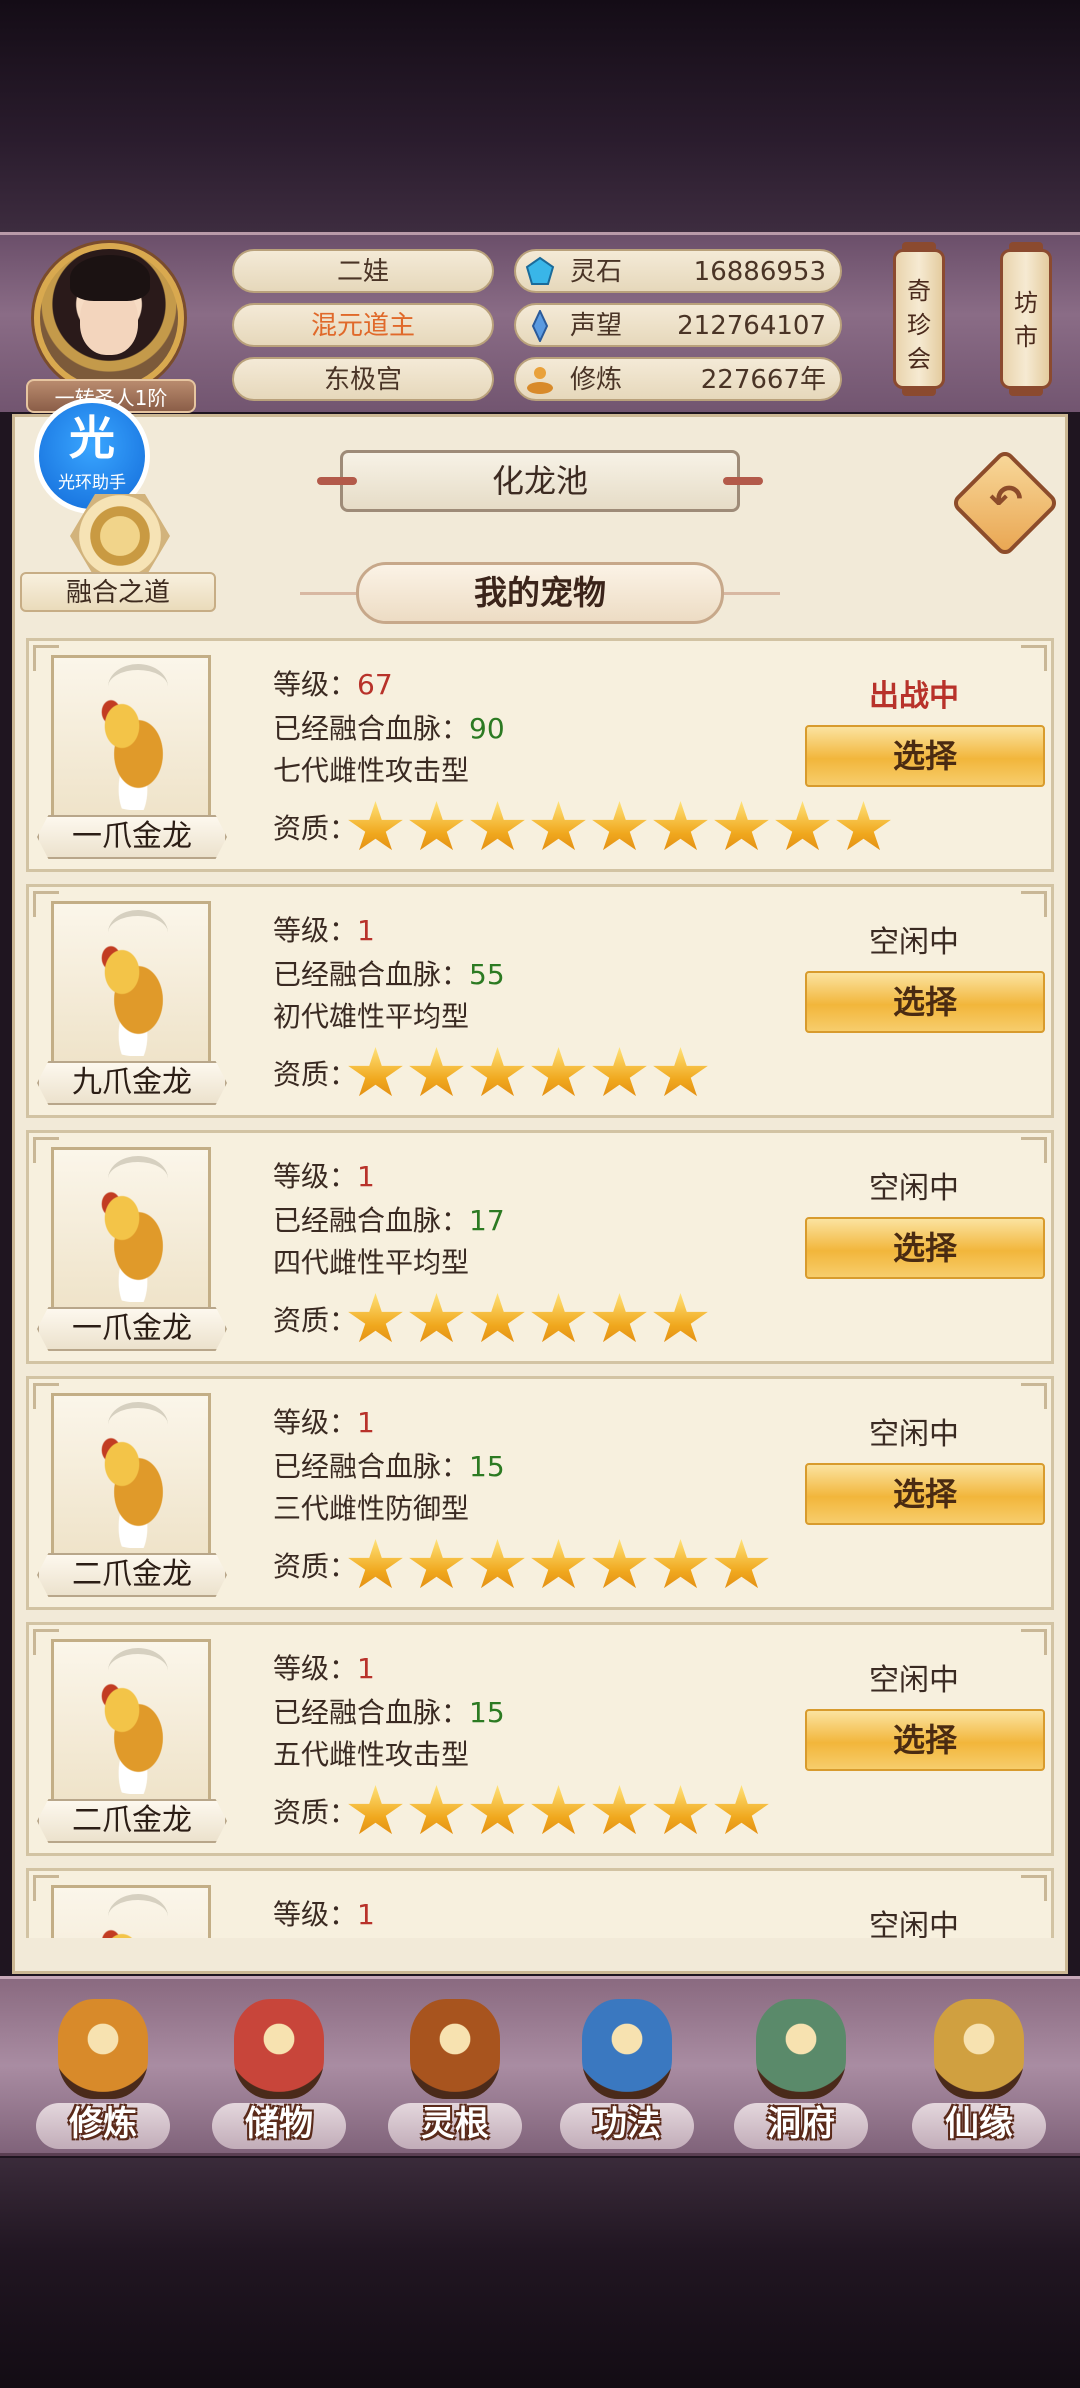 The height and width of the screenshot is (2388, 1080). Describe the element at coordinates (279, 2049) in the screenshot. I see `storage-bag-icon` at that location.